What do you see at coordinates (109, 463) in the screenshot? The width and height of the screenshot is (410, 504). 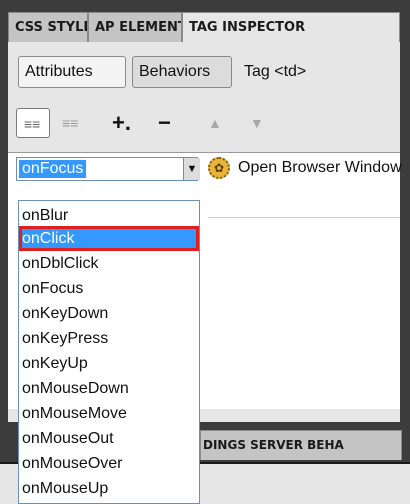 I see `event-option-onmouseover: onMouseOver` at bounding box center [109, 463].